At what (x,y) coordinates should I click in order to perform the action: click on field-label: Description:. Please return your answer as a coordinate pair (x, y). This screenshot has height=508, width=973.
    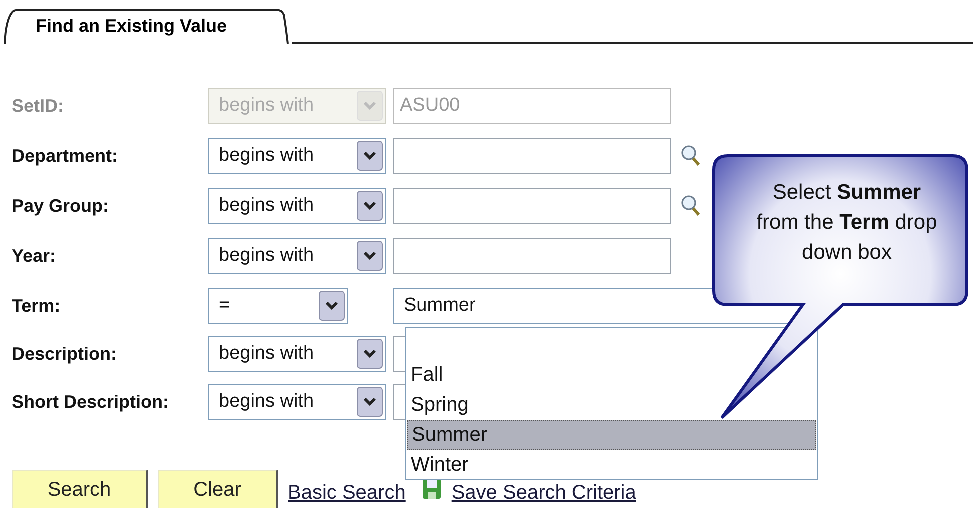
    Looking at the image, I should click on (64, 354).